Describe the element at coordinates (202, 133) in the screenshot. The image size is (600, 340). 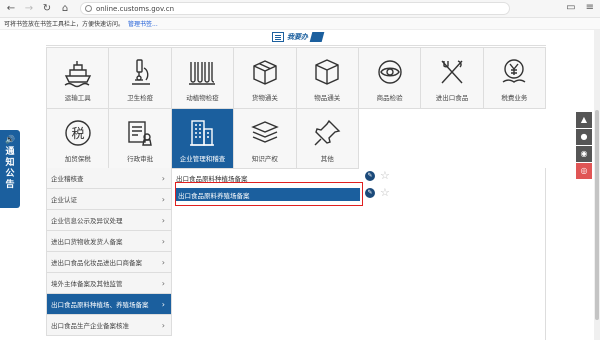
I see `building-icon` at that location.